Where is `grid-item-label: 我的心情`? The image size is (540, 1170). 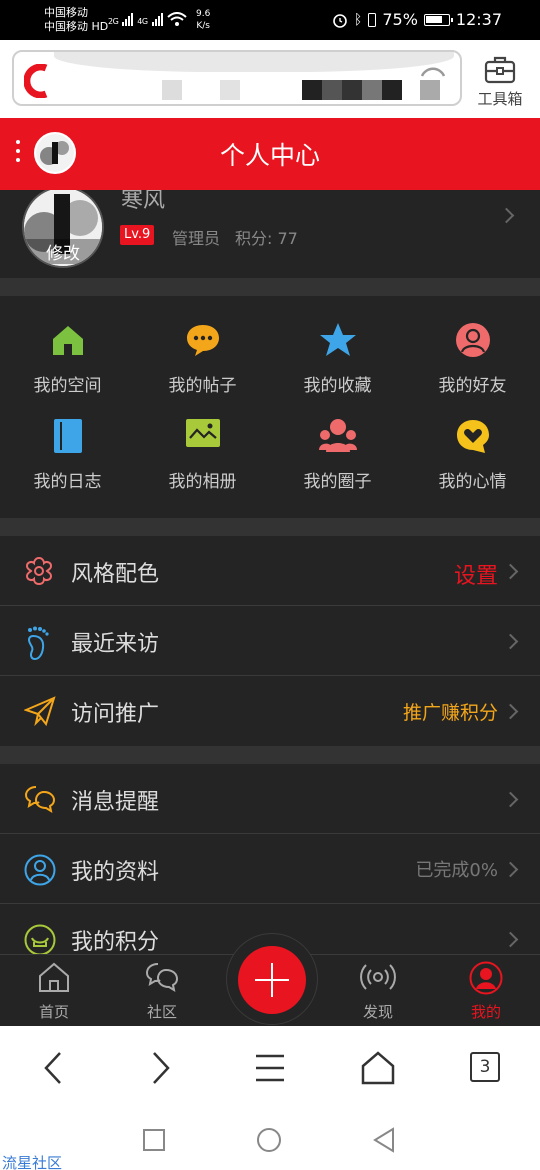
grid-item-label: 我的心情 is located at coordinates (472, 482).